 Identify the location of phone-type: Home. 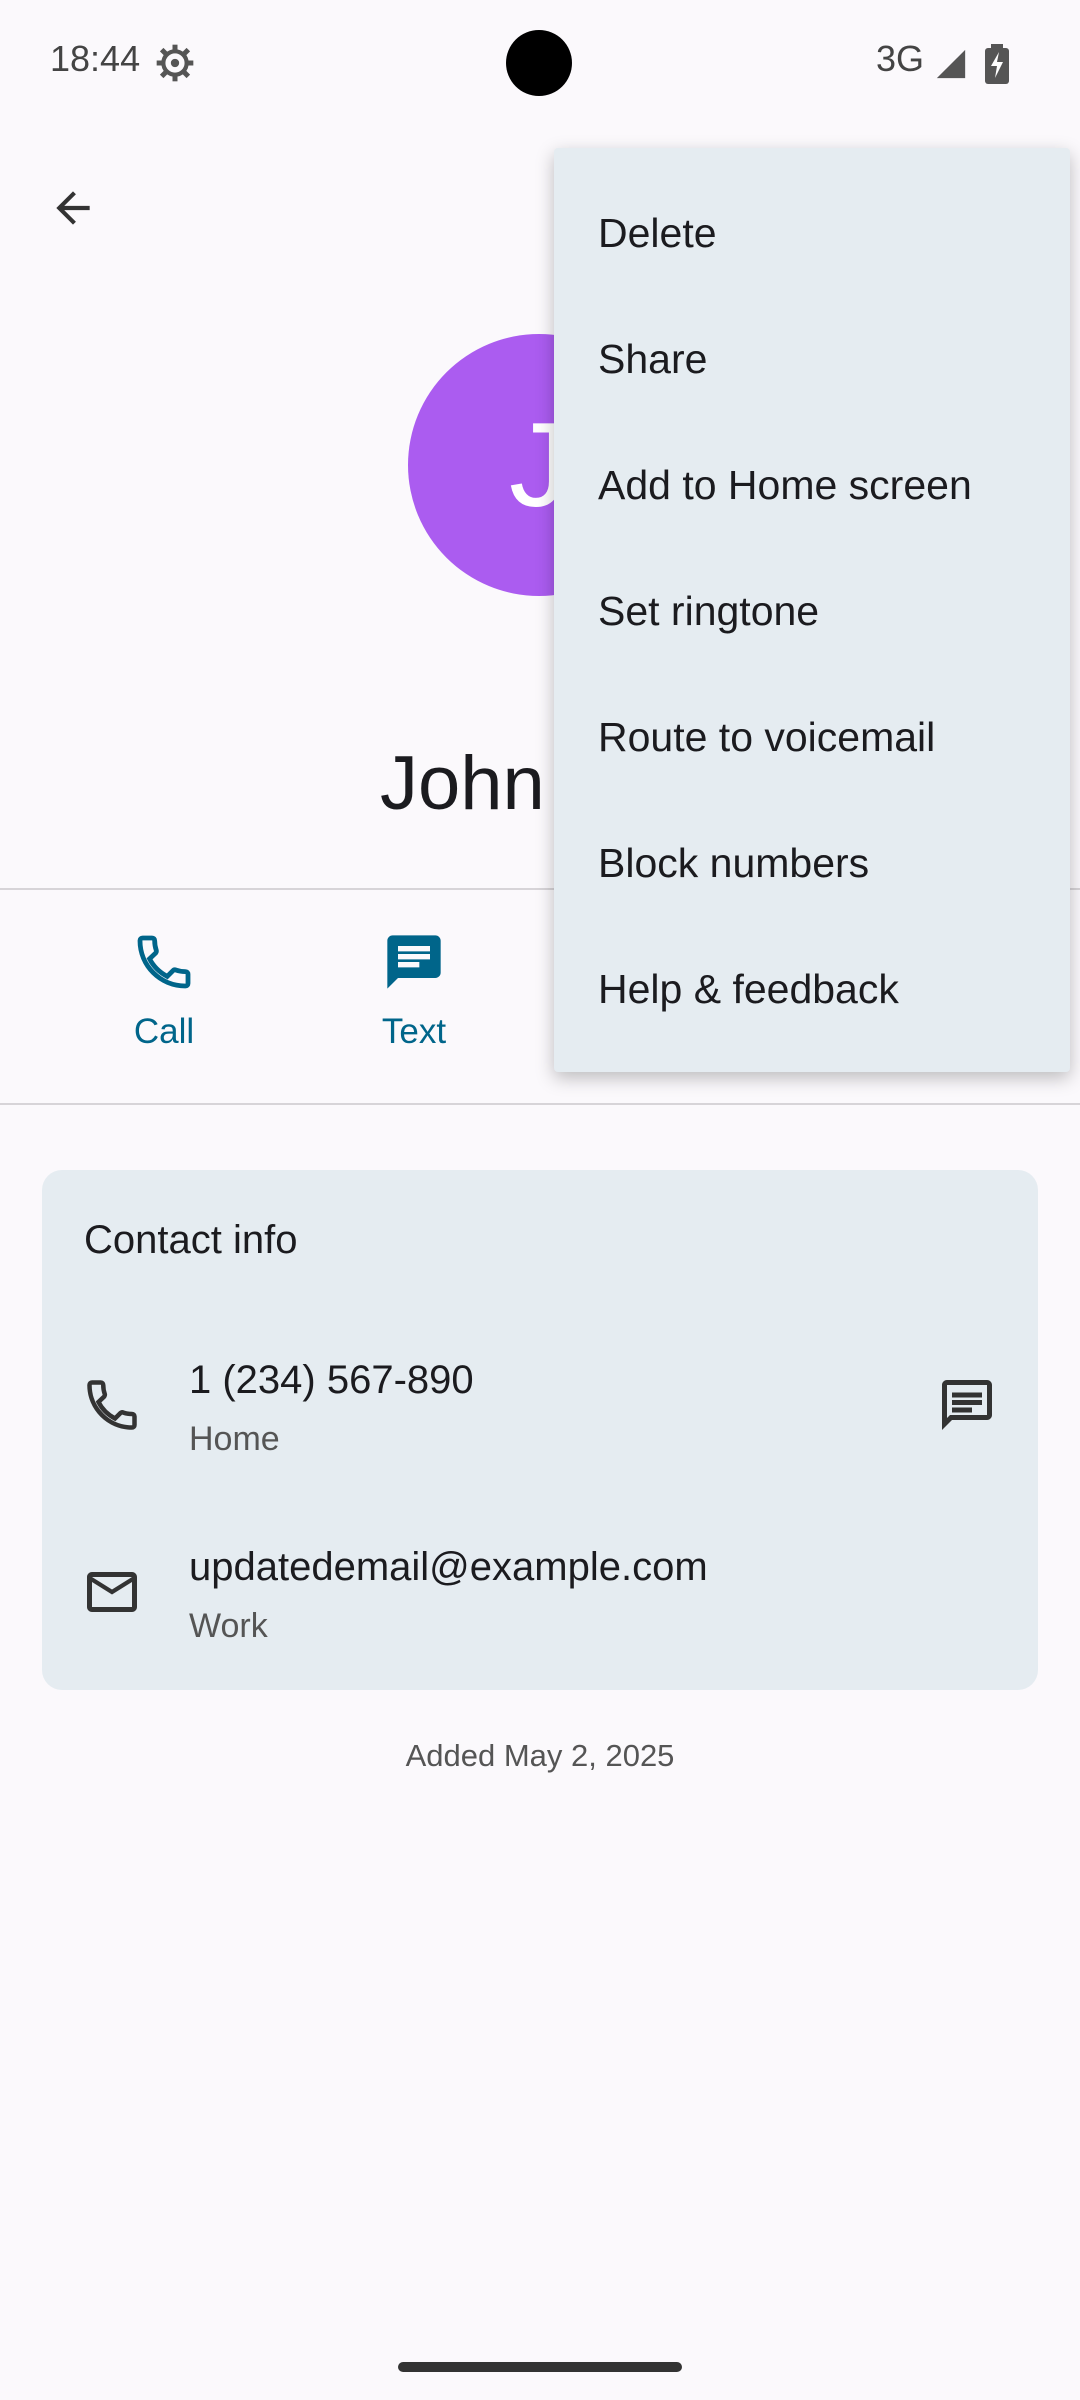
(234, 1439).